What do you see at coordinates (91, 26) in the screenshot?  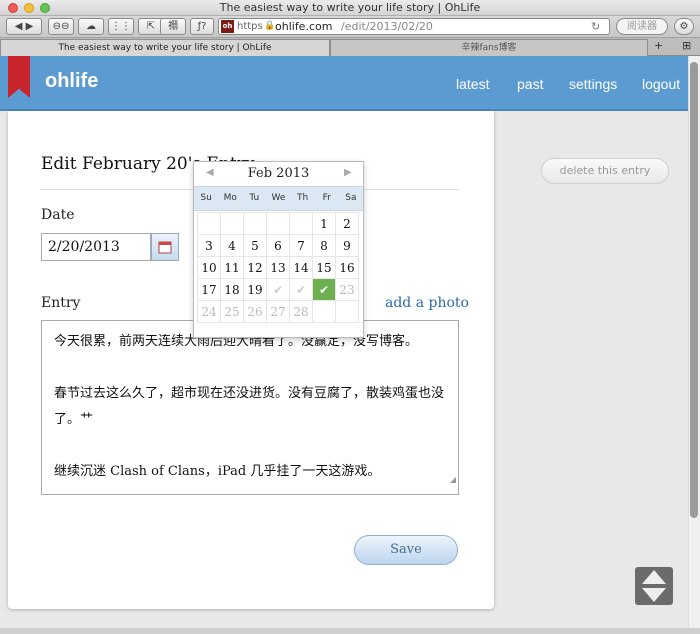 I see `icloud-button: ☁` at bounding box center [91, 26].